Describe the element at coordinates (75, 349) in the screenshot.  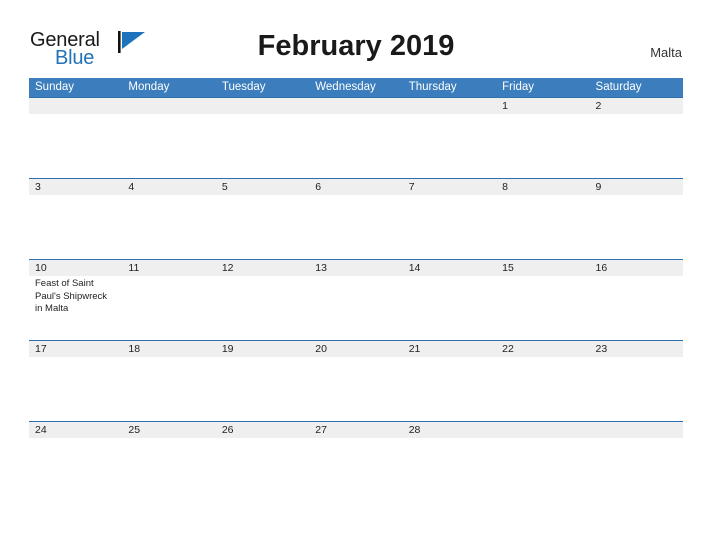
I see `day-number: 17` at that location.